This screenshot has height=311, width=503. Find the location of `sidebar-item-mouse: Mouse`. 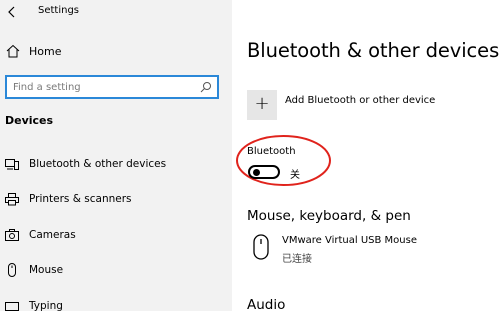

sidebar-item-mouse: Mouse is located at coordinates (116, 271).